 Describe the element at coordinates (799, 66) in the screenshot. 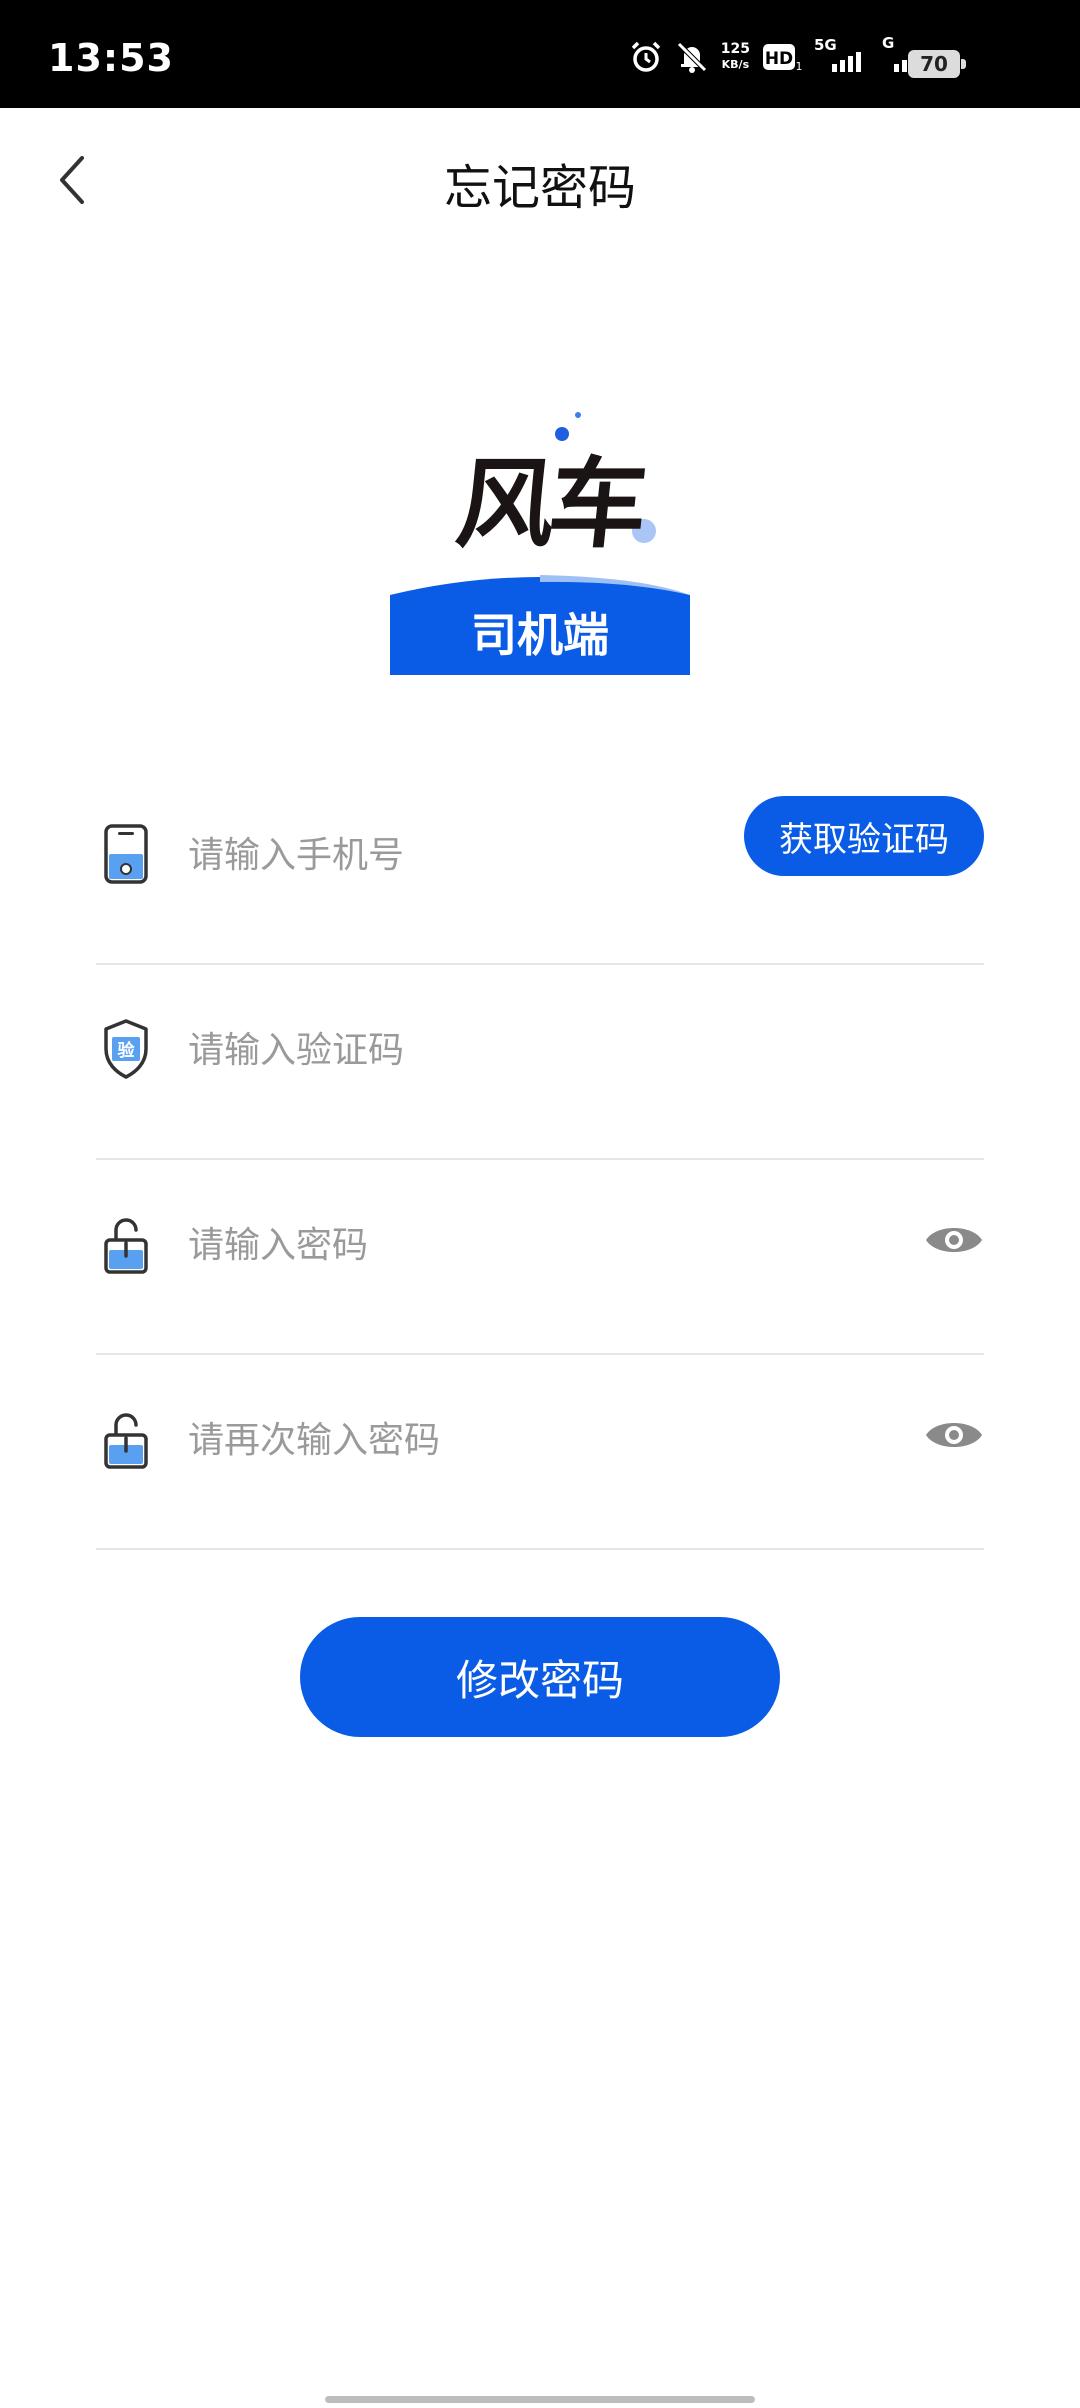

I see `svg-text: 1` at that location.